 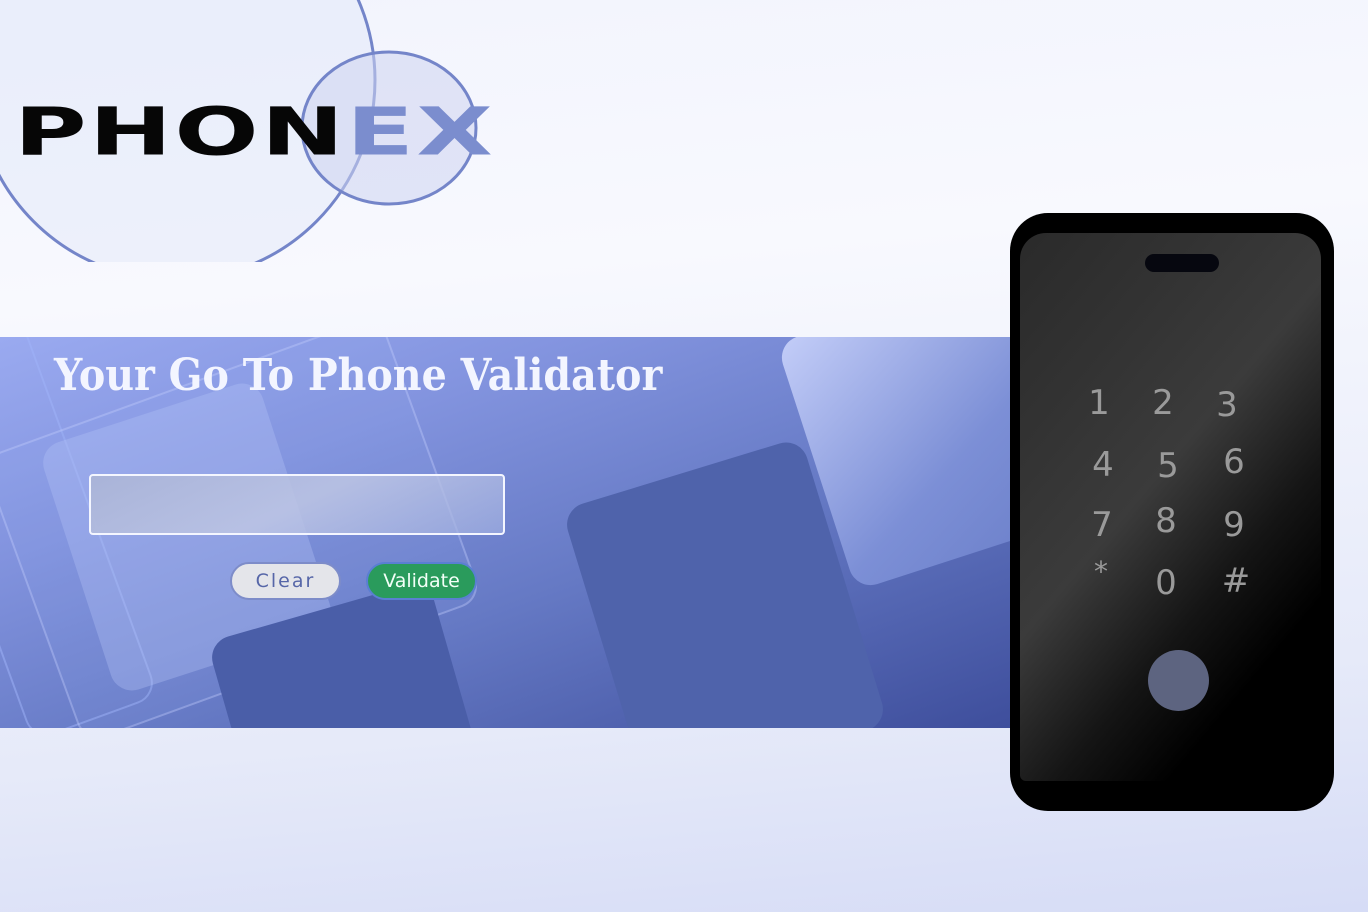 I want to click on keypad-key-star: *, so click(x=1101, y=571).